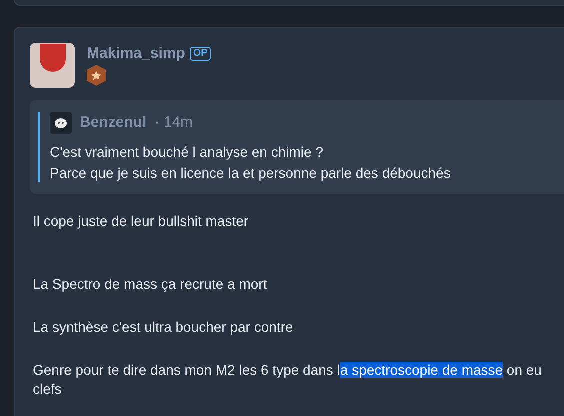 This screenshot has width=564, height=416. I want to click on post-text: La Spectro de mass ça recrute a mort, so click(150, 284).